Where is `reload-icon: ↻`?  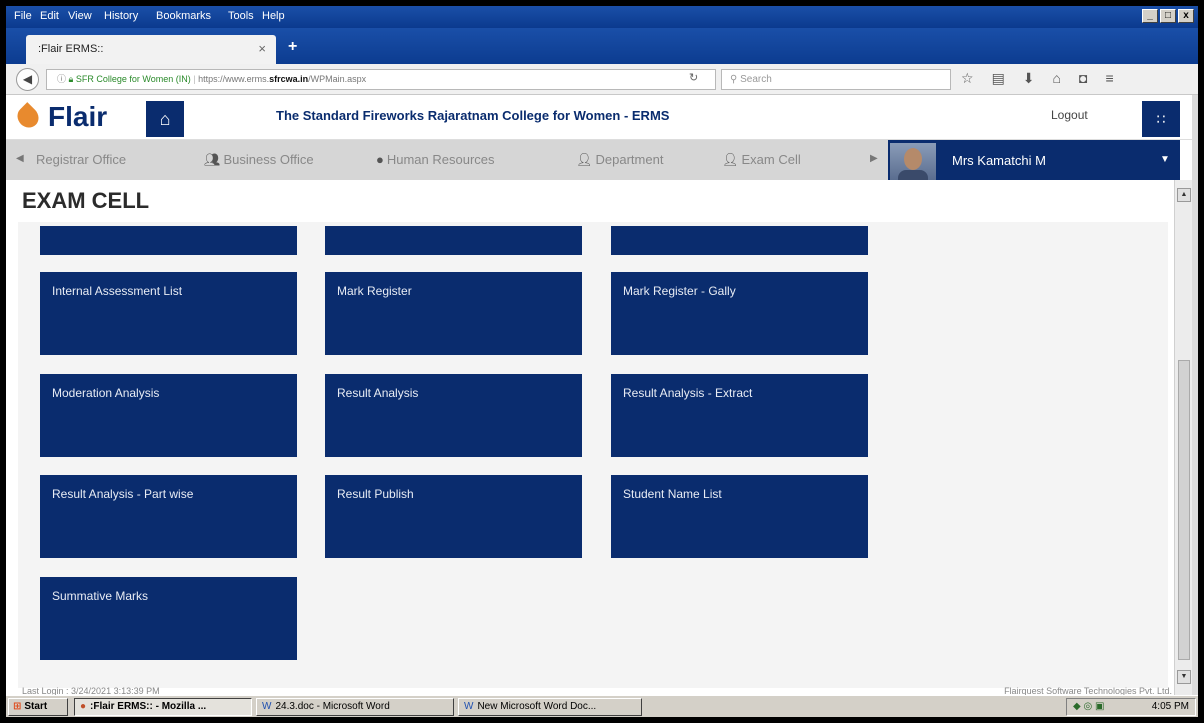 reload-icon: ↻ is located at coordinates (693, 77).